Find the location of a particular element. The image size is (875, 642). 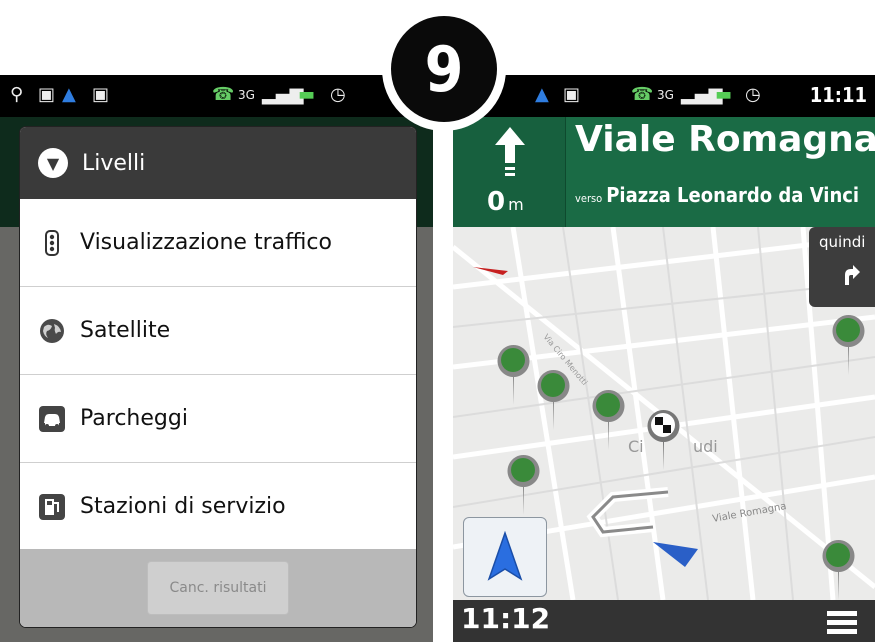

straight-arrow-icon is located at coordinates (510, 151).